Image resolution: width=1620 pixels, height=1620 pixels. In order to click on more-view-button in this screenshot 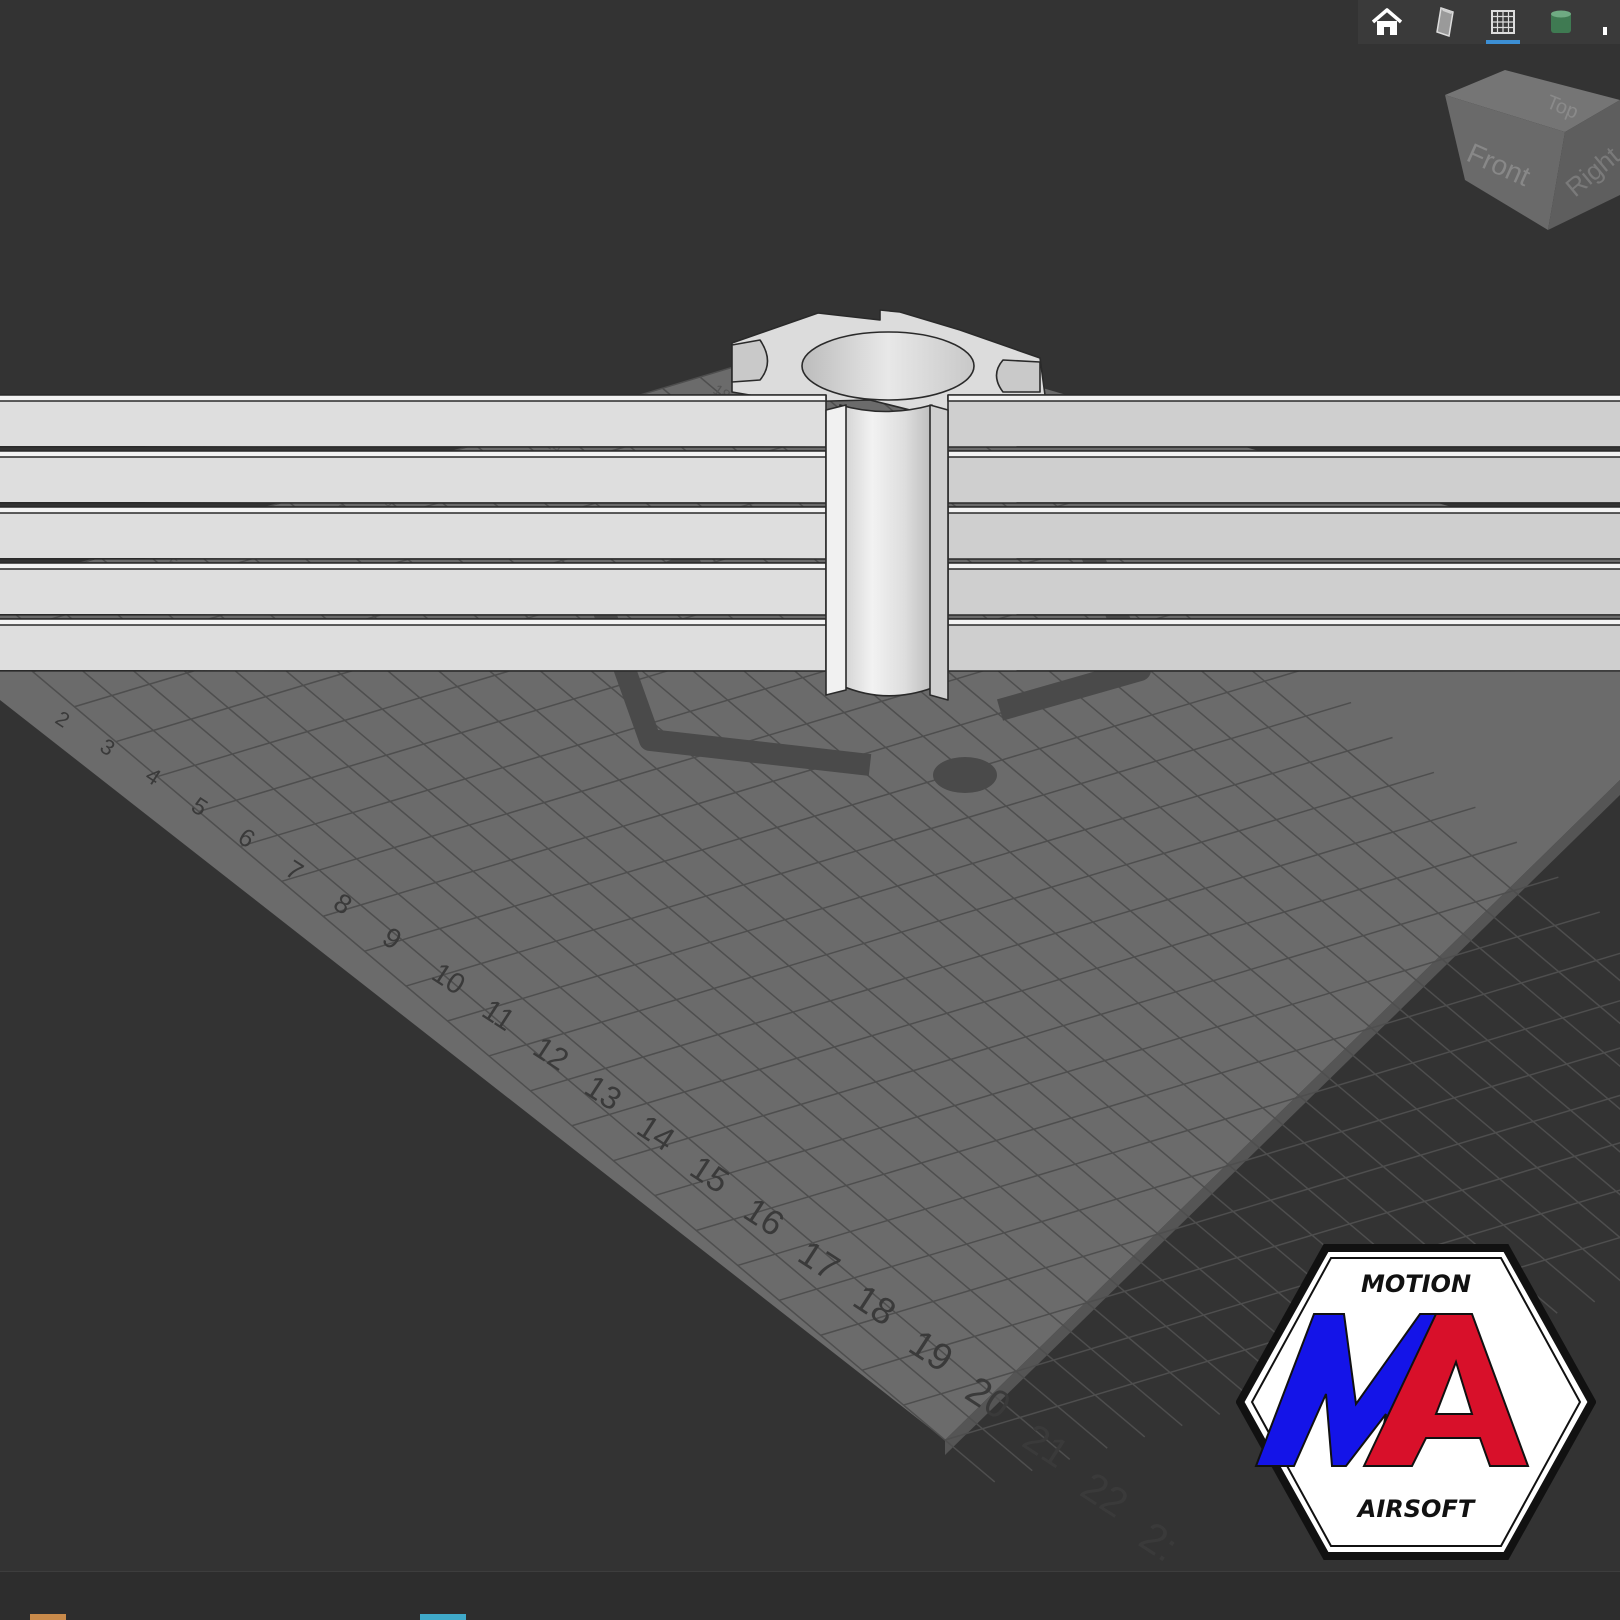, I will do `click(1605, 22)`.